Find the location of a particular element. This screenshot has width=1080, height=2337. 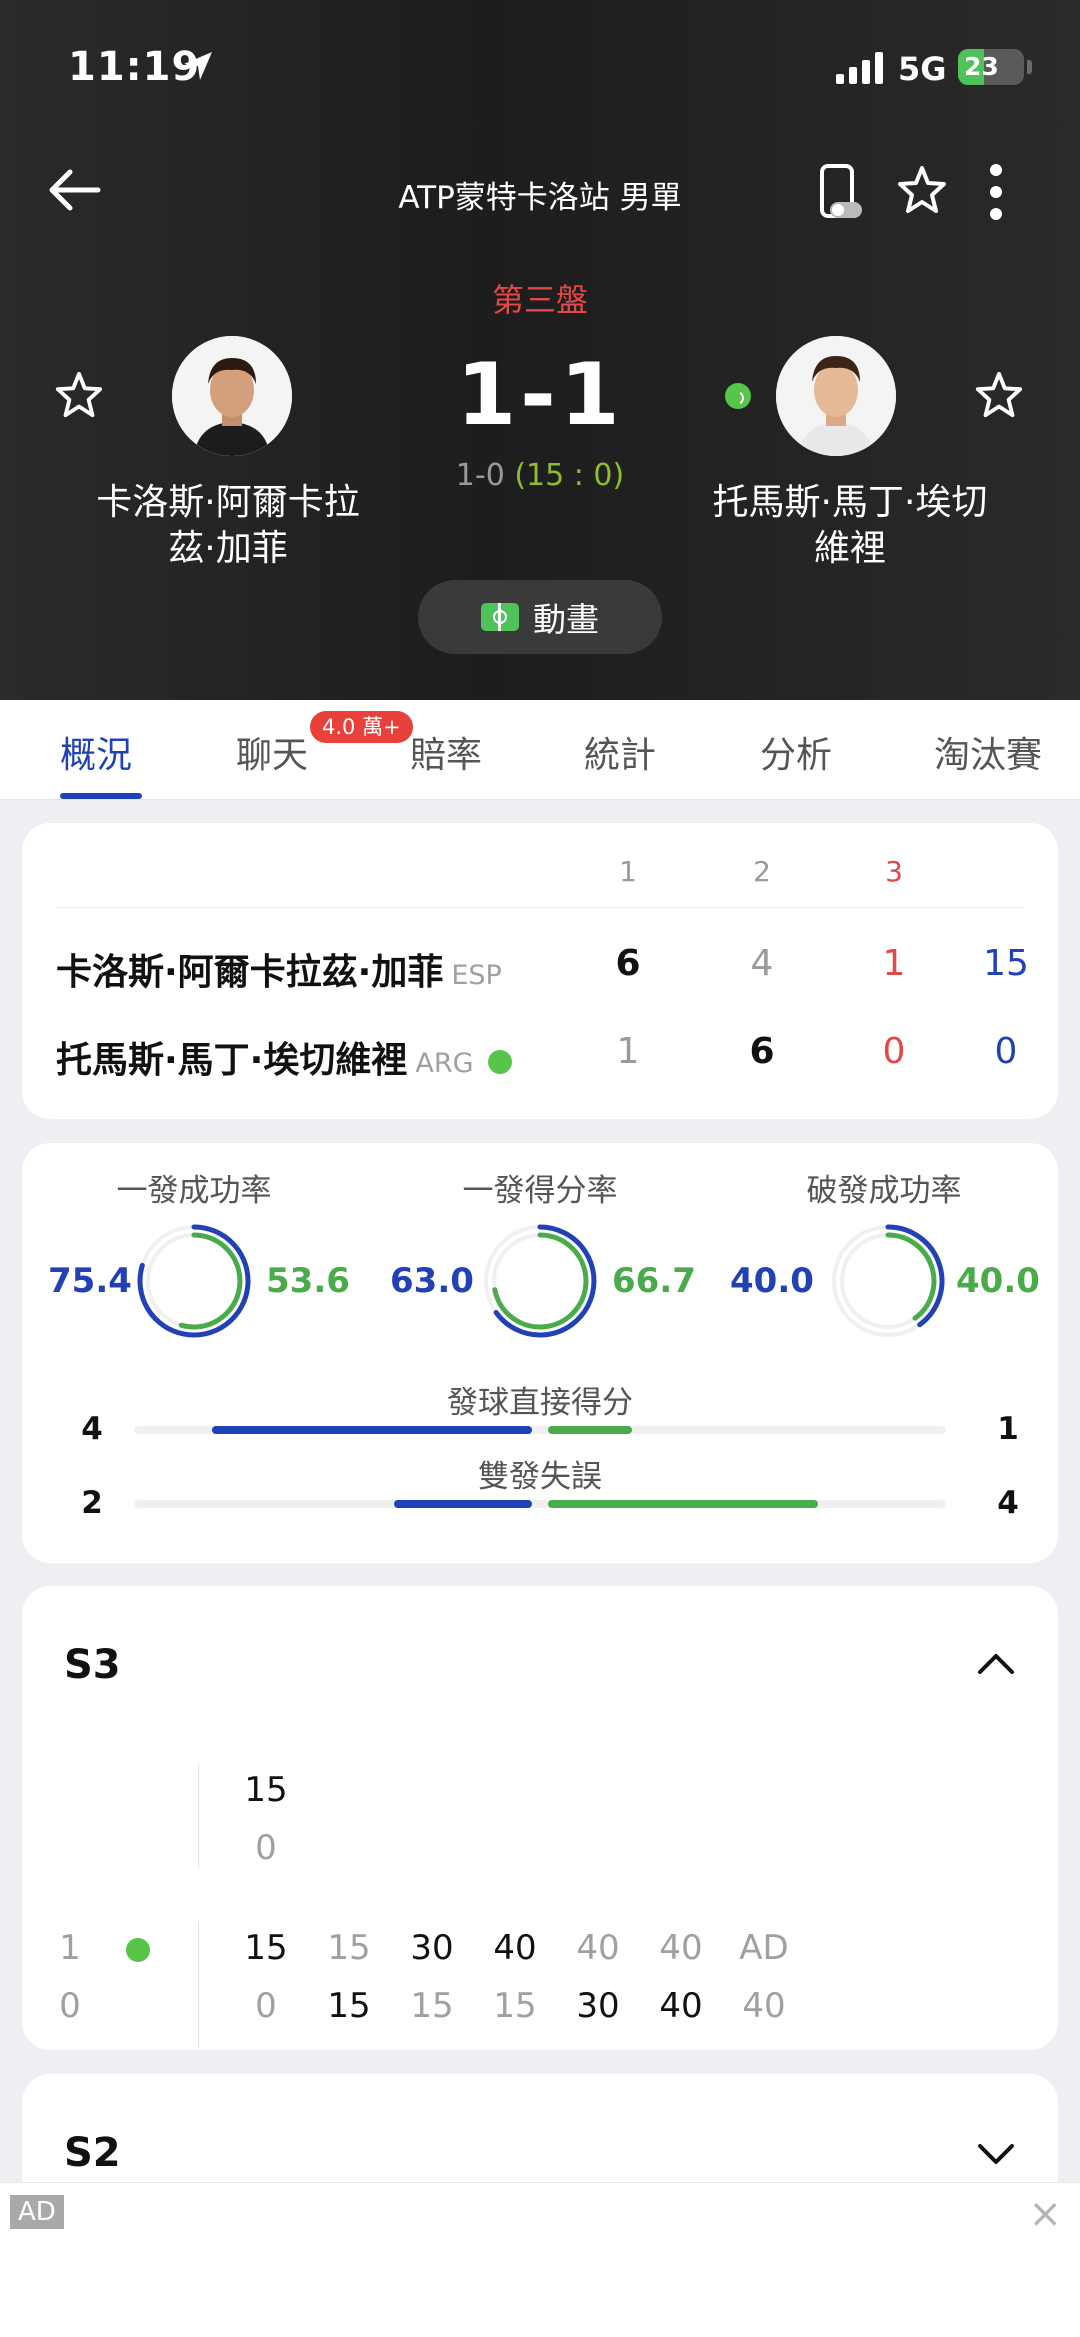

double-faults-right: 4 is located at coordinates (1008, 1503).